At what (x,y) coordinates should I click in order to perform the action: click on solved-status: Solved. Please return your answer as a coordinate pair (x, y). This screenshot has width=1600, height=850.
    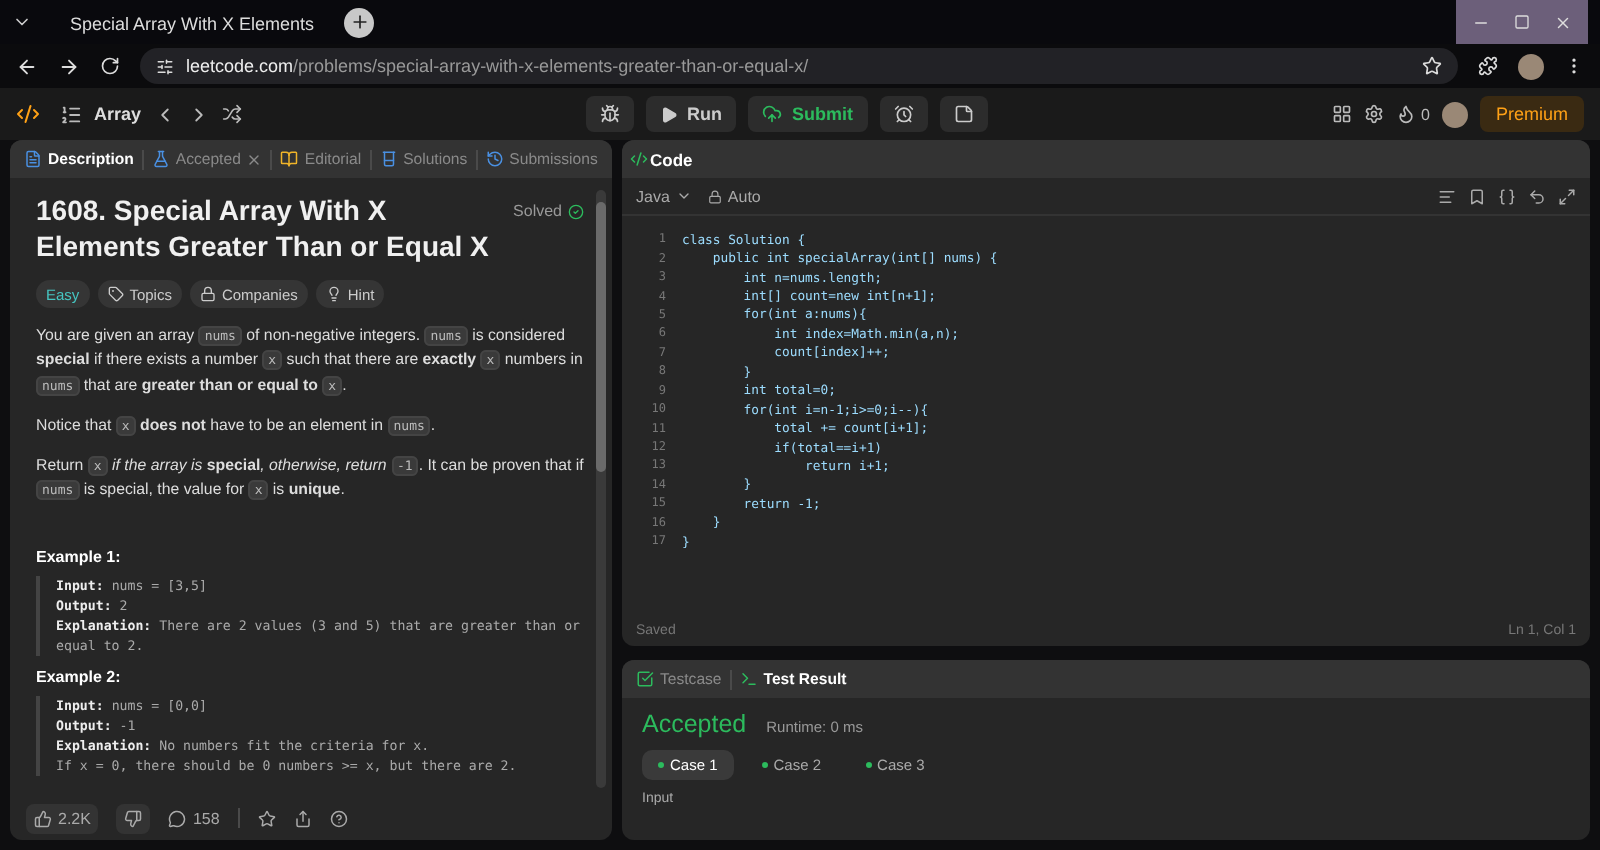
    Looking at the image, I should click on (548, 211).